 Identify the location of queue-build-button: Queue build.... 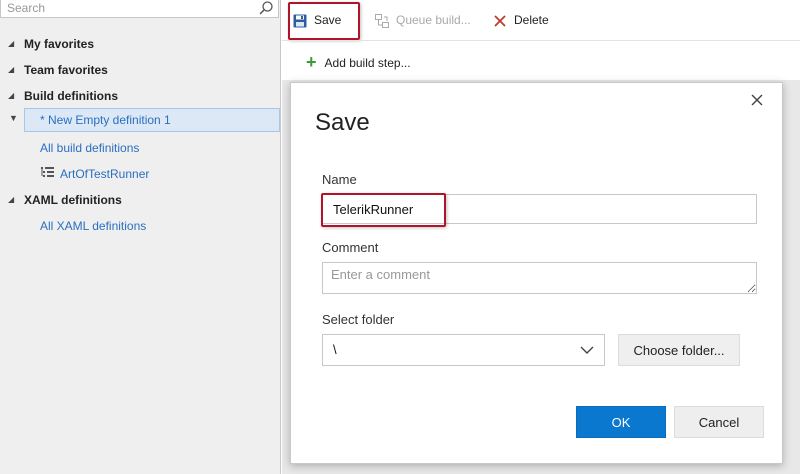
(422, 20).